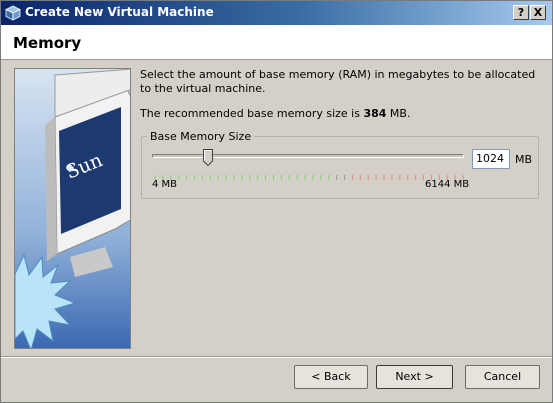 The height and width of the screenshot is (403, 553). Describe the element at coordinates (491, 159) in the screenshot. I see `memory-size-input: 1024` at that location.